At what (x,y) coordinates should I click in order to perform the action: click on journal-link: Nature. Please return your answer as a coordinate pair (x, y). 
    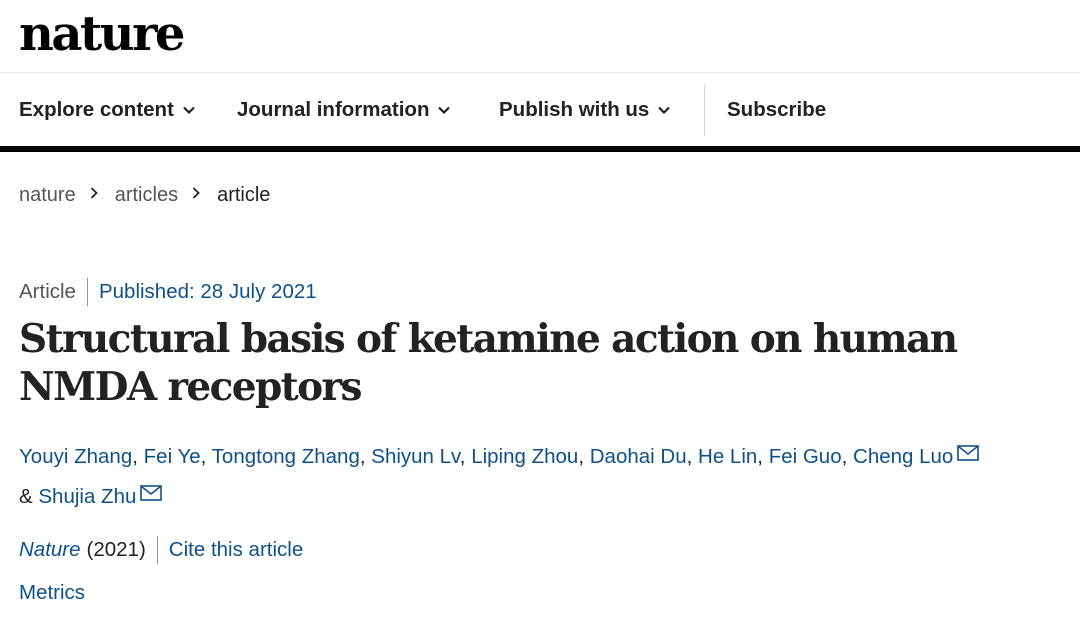
    Looking at the image, I should click on (50, 550).